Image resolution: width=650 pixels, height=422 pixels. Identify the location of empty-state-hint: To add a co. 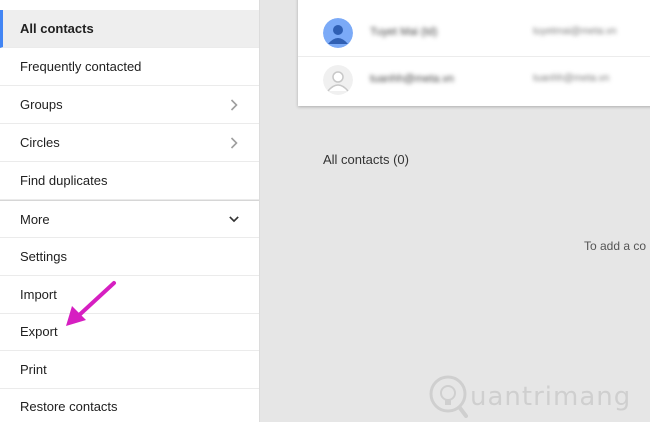
(615, 246).